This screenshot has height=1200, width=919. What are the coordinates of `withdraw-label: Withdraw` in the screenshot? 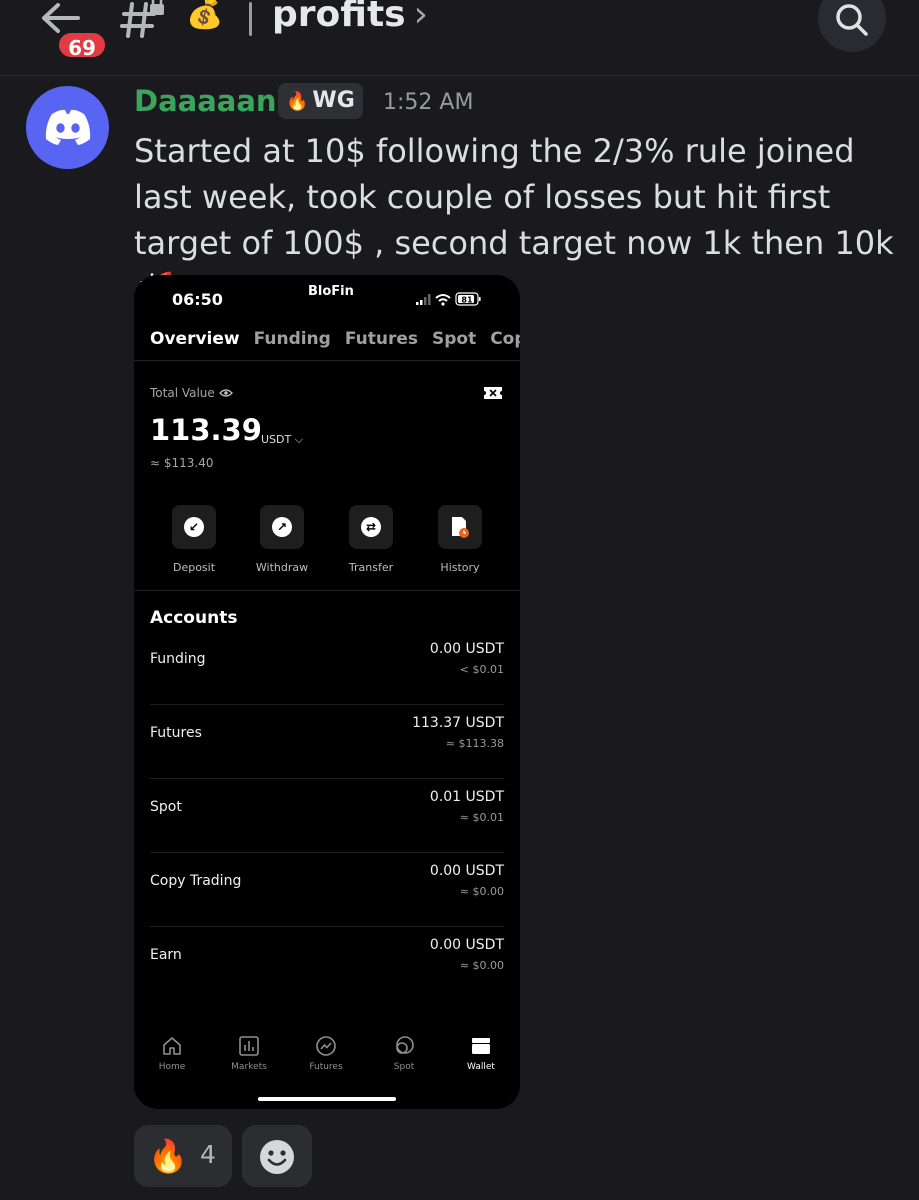 It's located at (282, 567).